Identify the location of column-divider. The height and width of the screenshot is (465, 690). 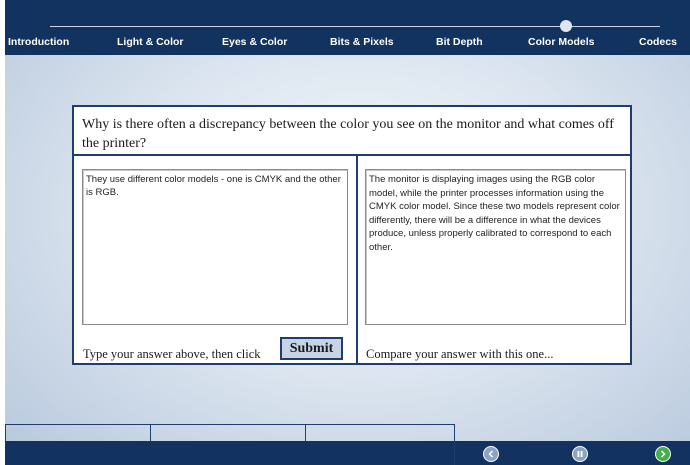
(357, 258).